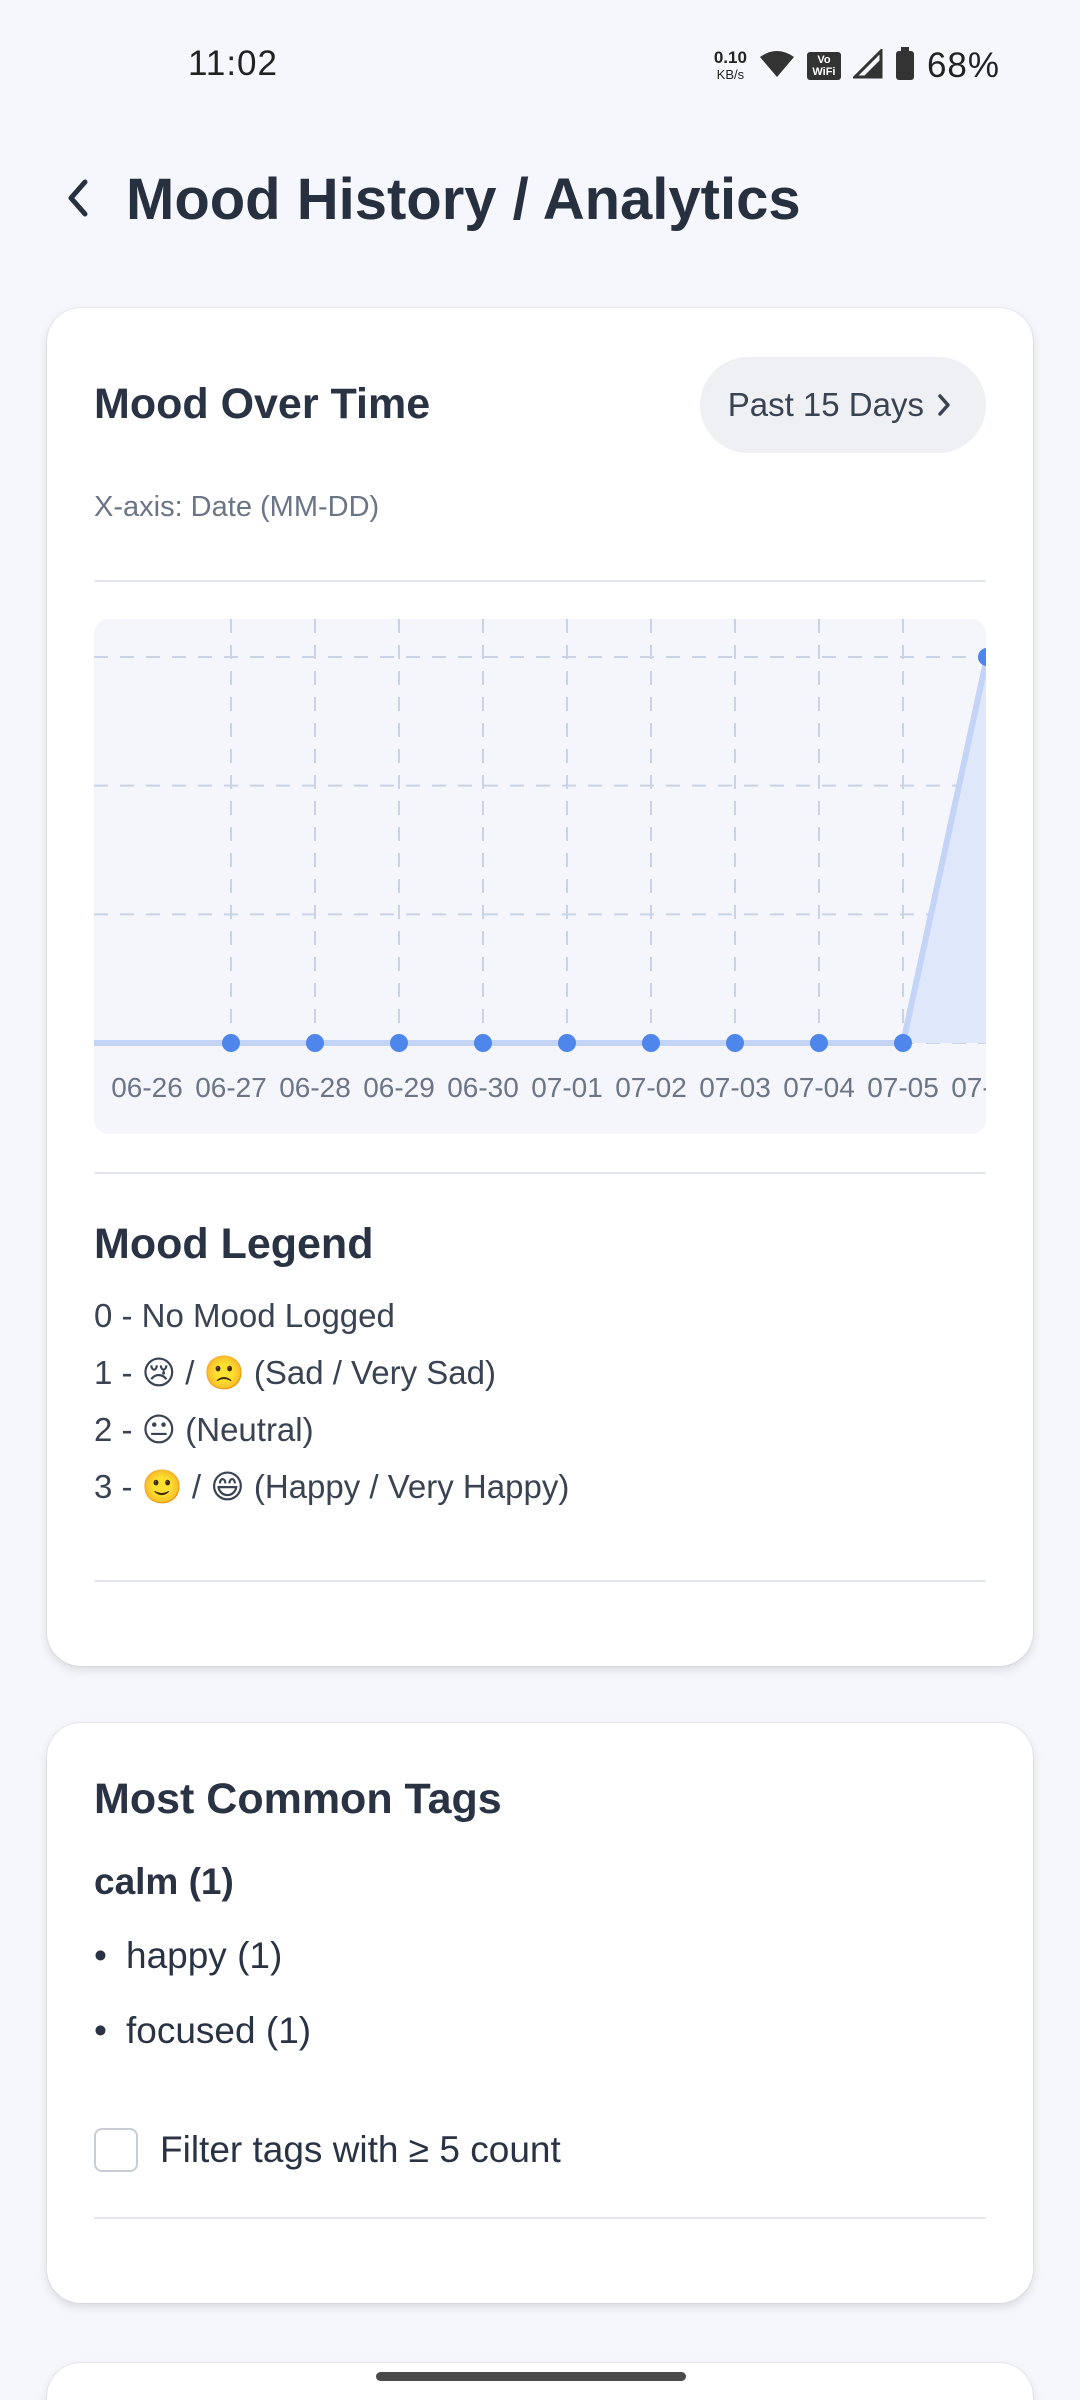 The image size is (1080, 2400). I want to click on app-header: Mood History / Analytics, so click(540, 200).